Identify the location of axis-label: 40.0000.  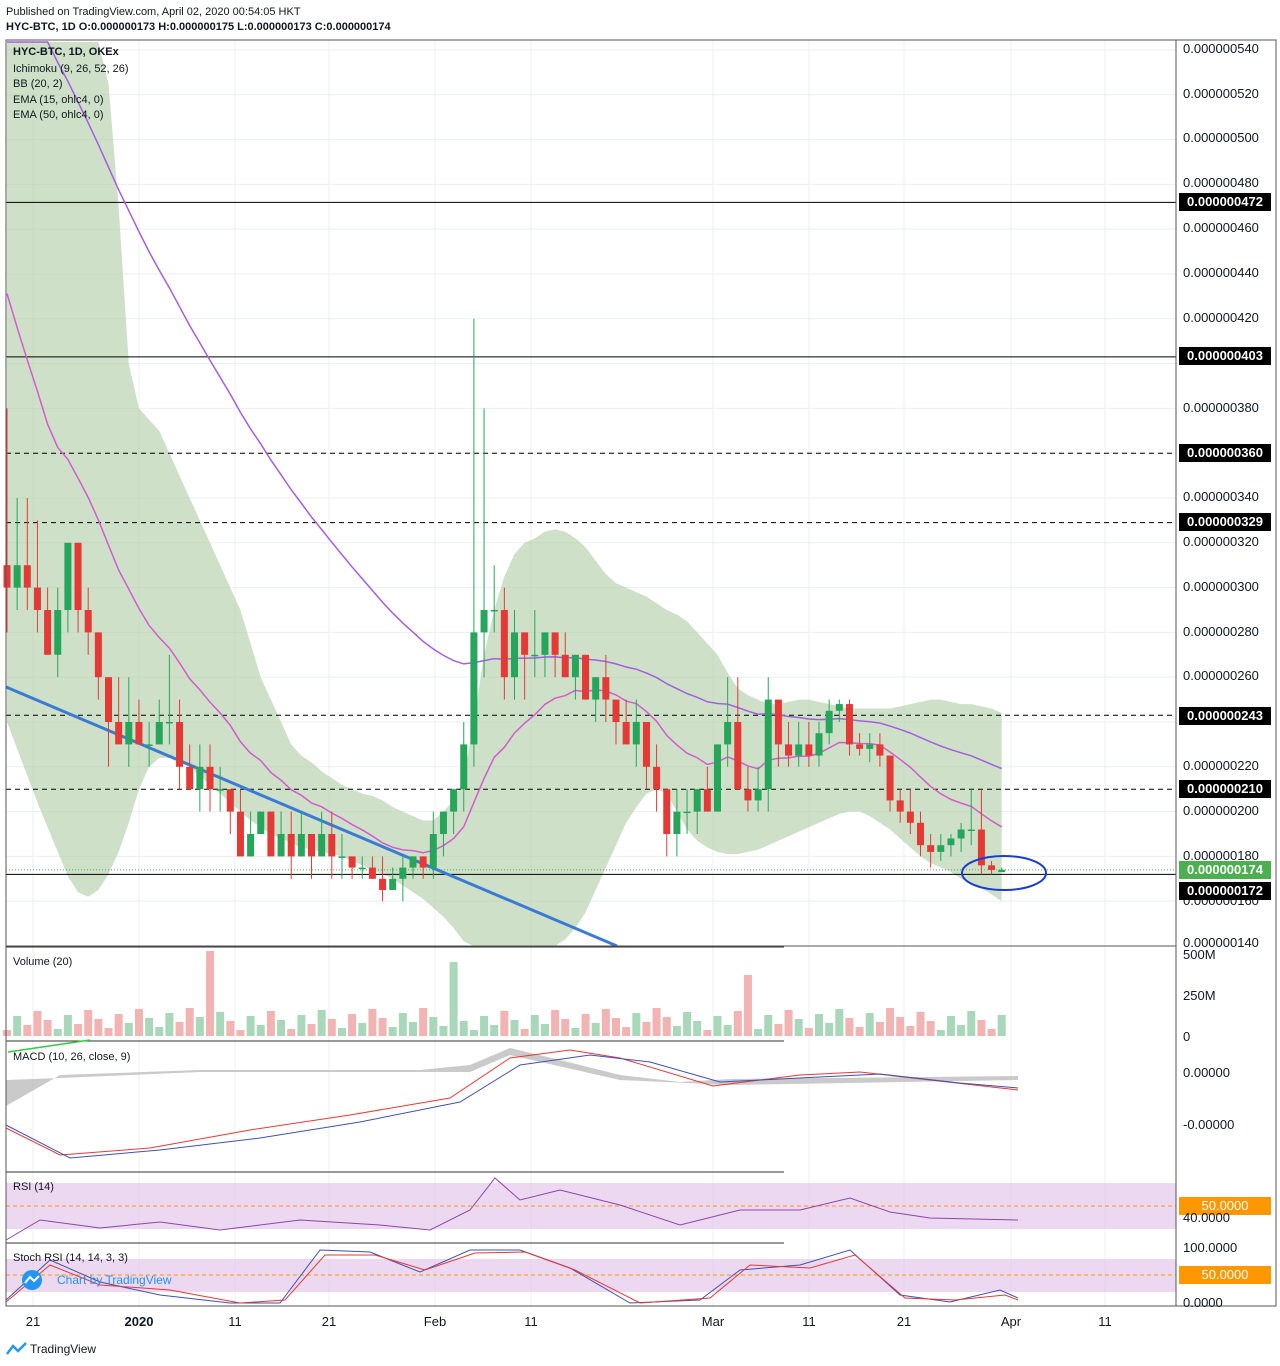
(1206, 1217).